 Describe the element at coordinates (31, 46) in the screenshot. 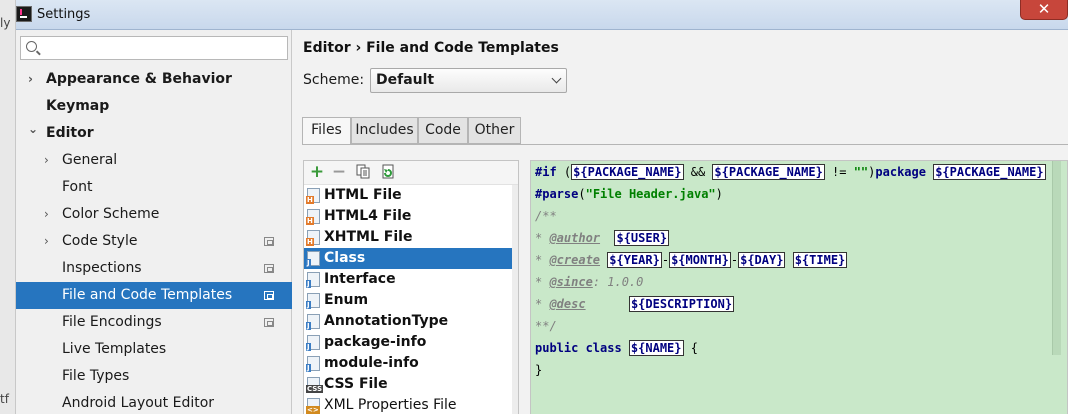

I see `search-icon` at that location.